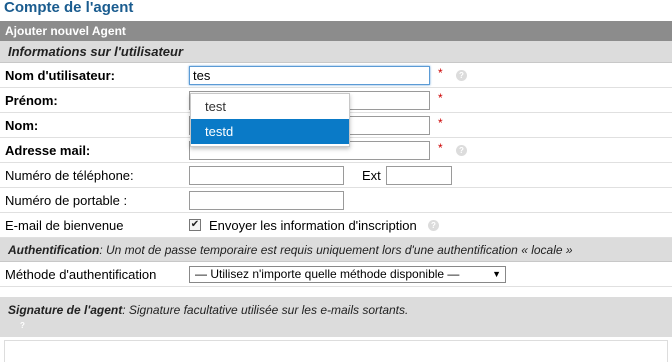  I want to click on page-title: Compte de l'agent, so click(69, 8).